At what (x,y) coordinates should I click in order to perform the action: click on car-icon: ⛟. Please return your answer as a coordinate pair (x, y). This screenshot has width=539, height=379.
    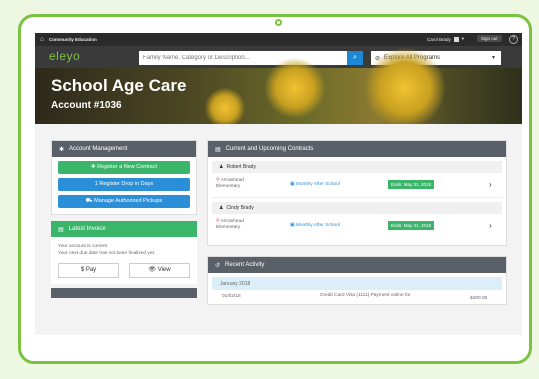
    Looking at the image, I should click on (89, 201).